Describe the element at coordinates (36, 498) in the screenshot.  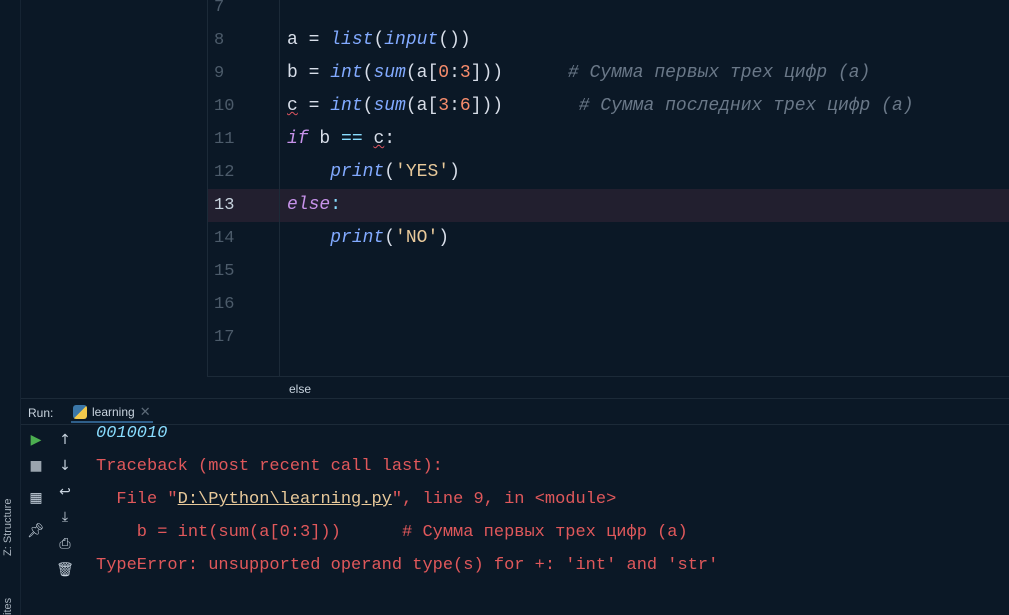
I see `layout-icon: ▦` at that location.